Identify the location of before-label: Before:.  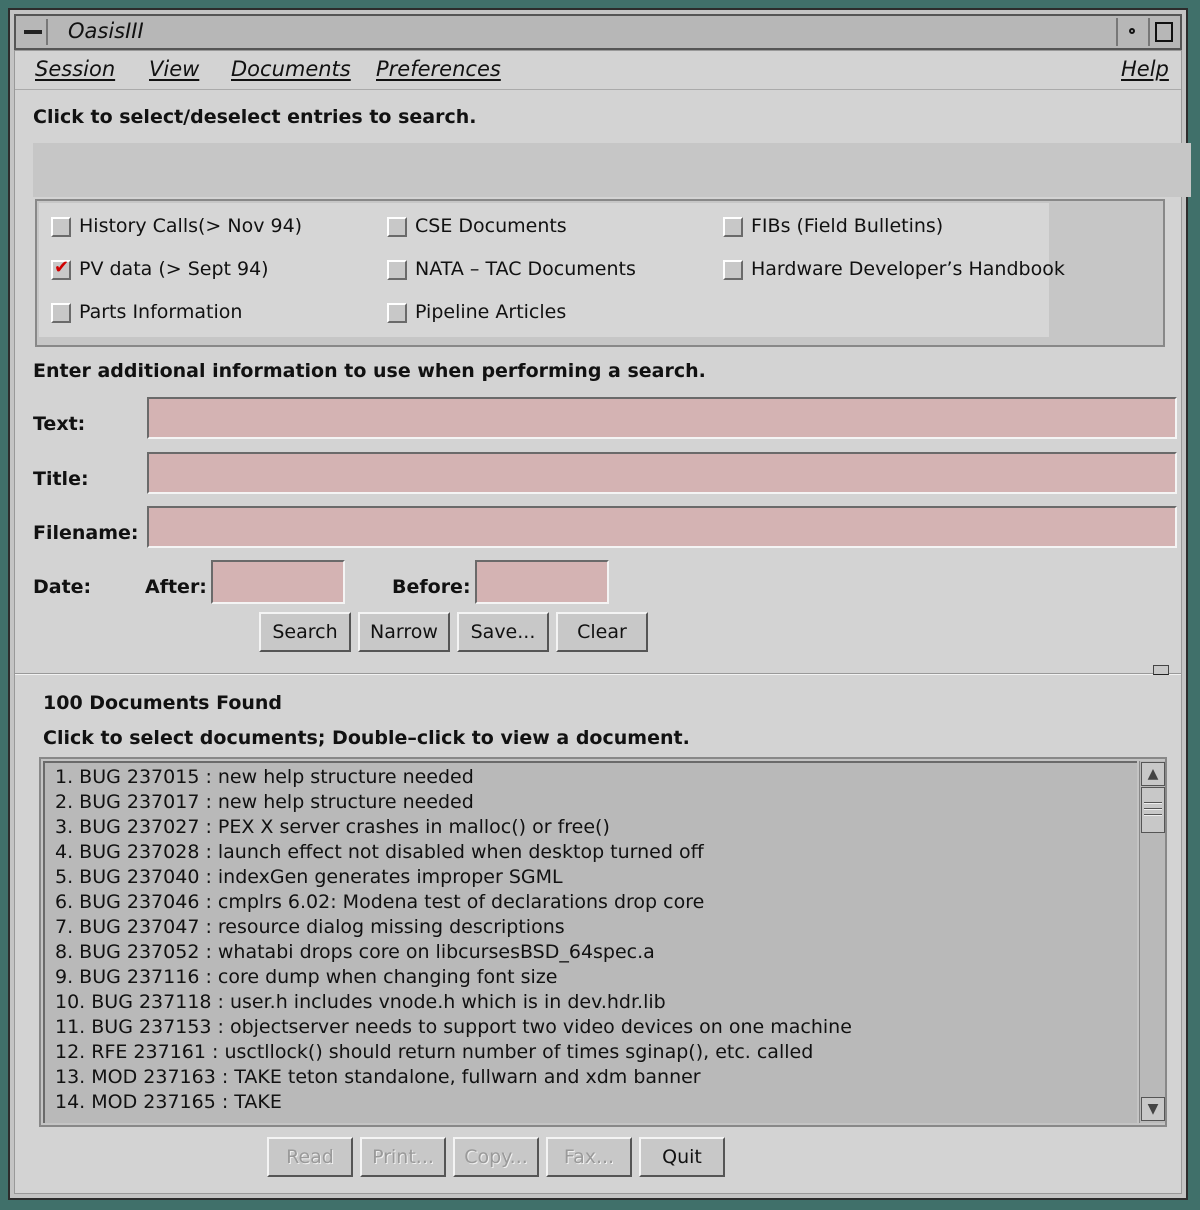
(431, 587).